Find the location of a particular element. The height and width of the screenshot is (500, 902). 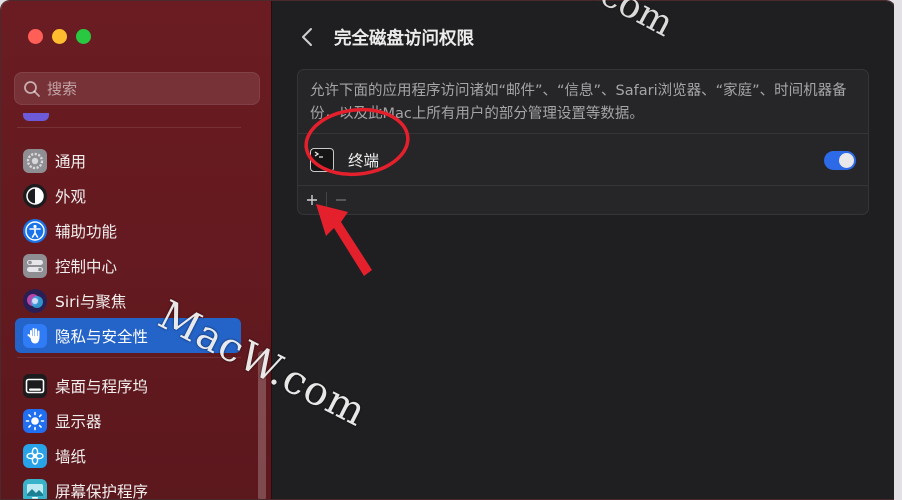

list-actions is located at coordinates (583, 200).